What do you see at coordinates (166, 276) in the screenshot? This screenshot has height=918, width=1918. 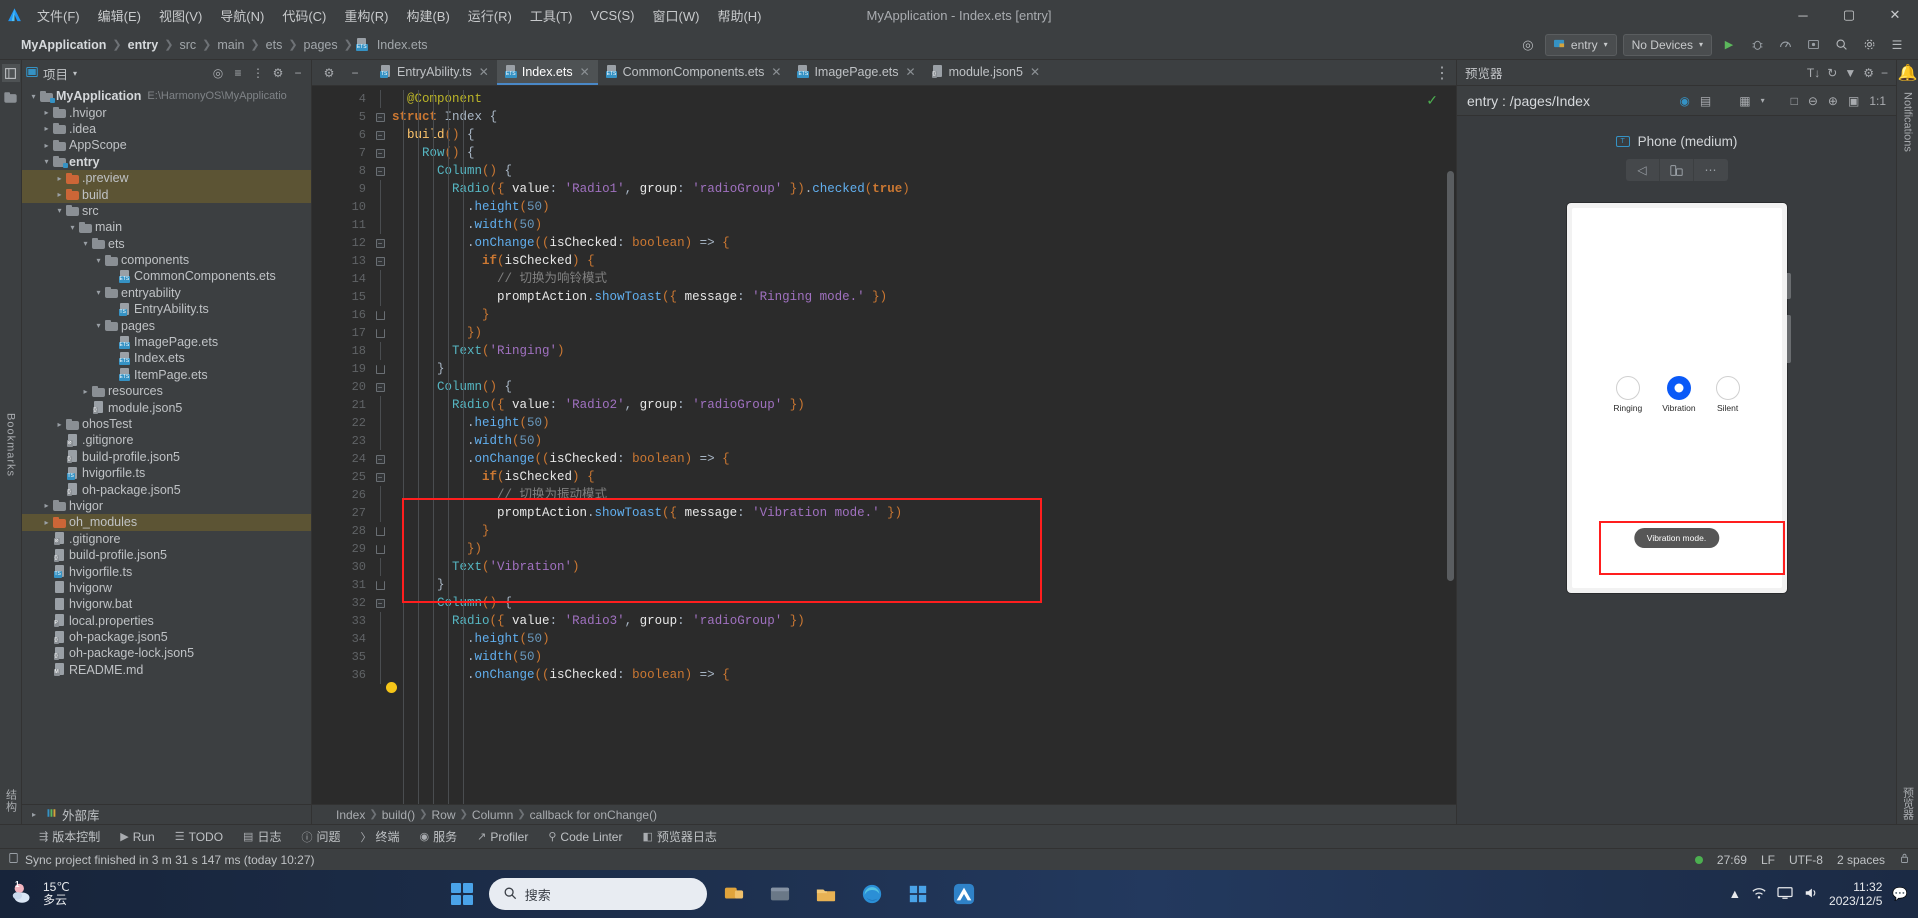 I see `tree-item-commoncomponents-ets: ETS CommonComponents.ets` at bounding box center [166, 276].